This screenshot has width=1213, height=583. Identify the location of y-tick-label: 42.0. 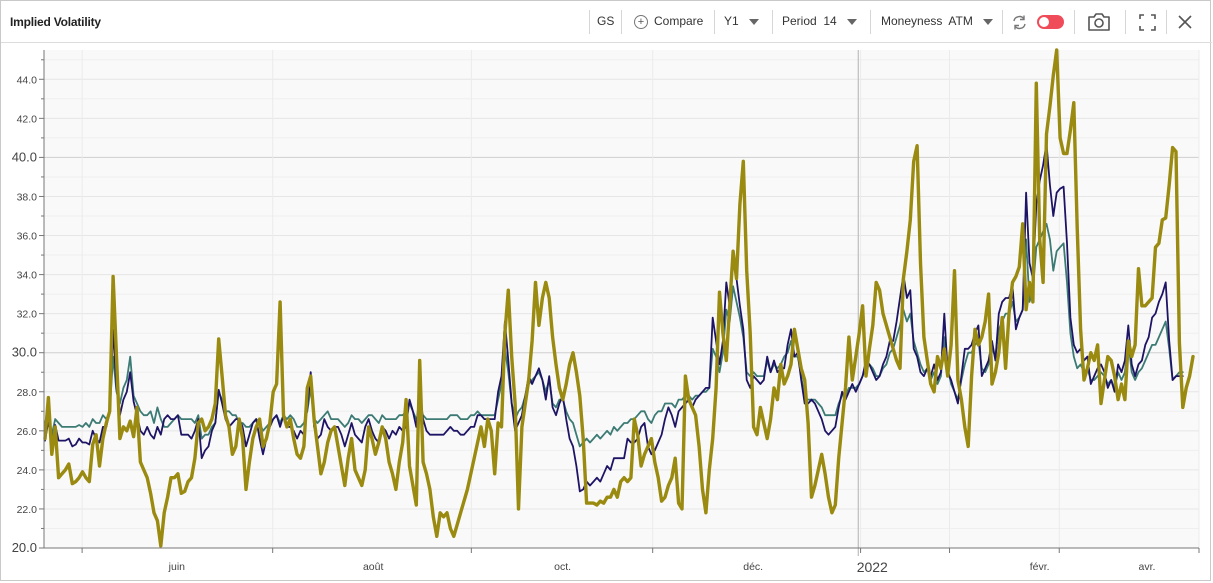
(27, 119).